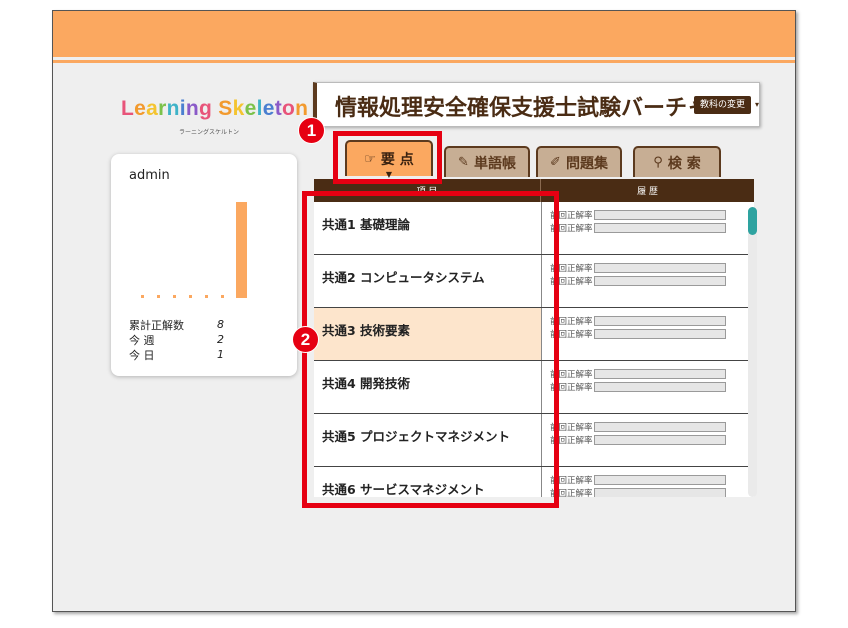 The image size is (848, 628). Describe the element at coordinates (586, 163) in the screenshot. I see `tab-problems-label: 問題集` at that location.